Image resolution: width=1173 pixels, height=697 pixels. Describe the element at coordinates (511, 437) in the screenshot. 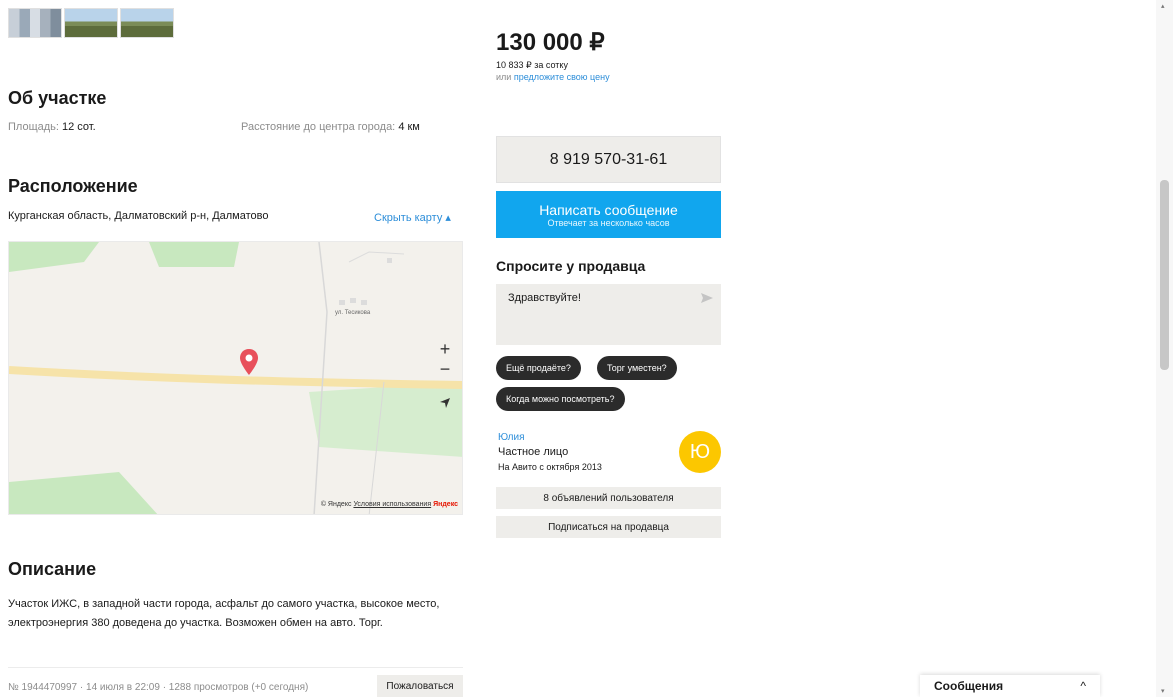

I see `seller-name-link: Юлия` at that location.